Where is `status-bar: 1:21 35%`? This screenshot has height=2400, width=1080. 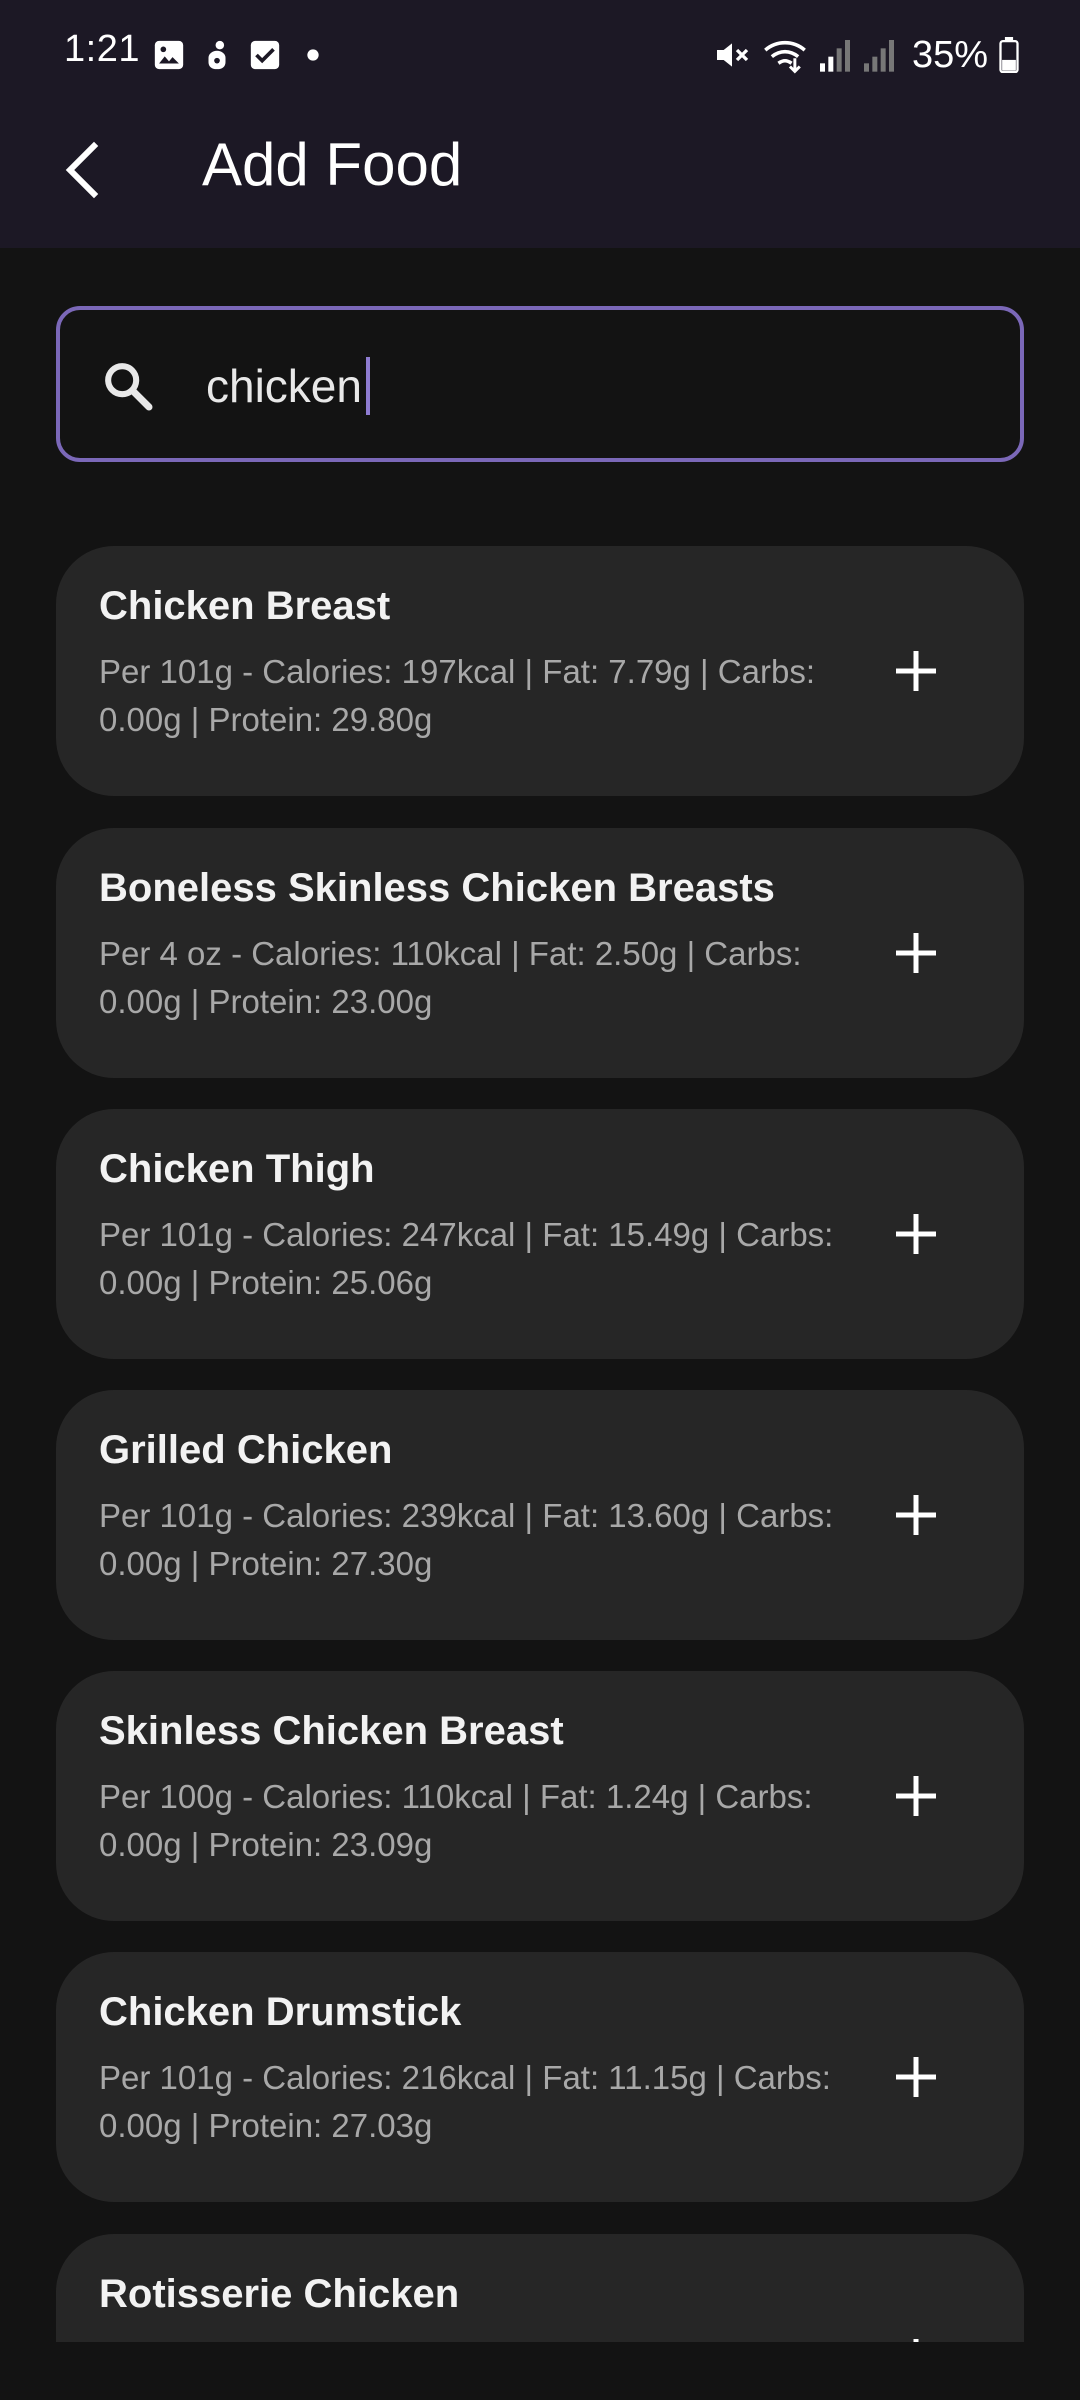 status-bar: 1:21 35% is located at coordinates (540, 55).